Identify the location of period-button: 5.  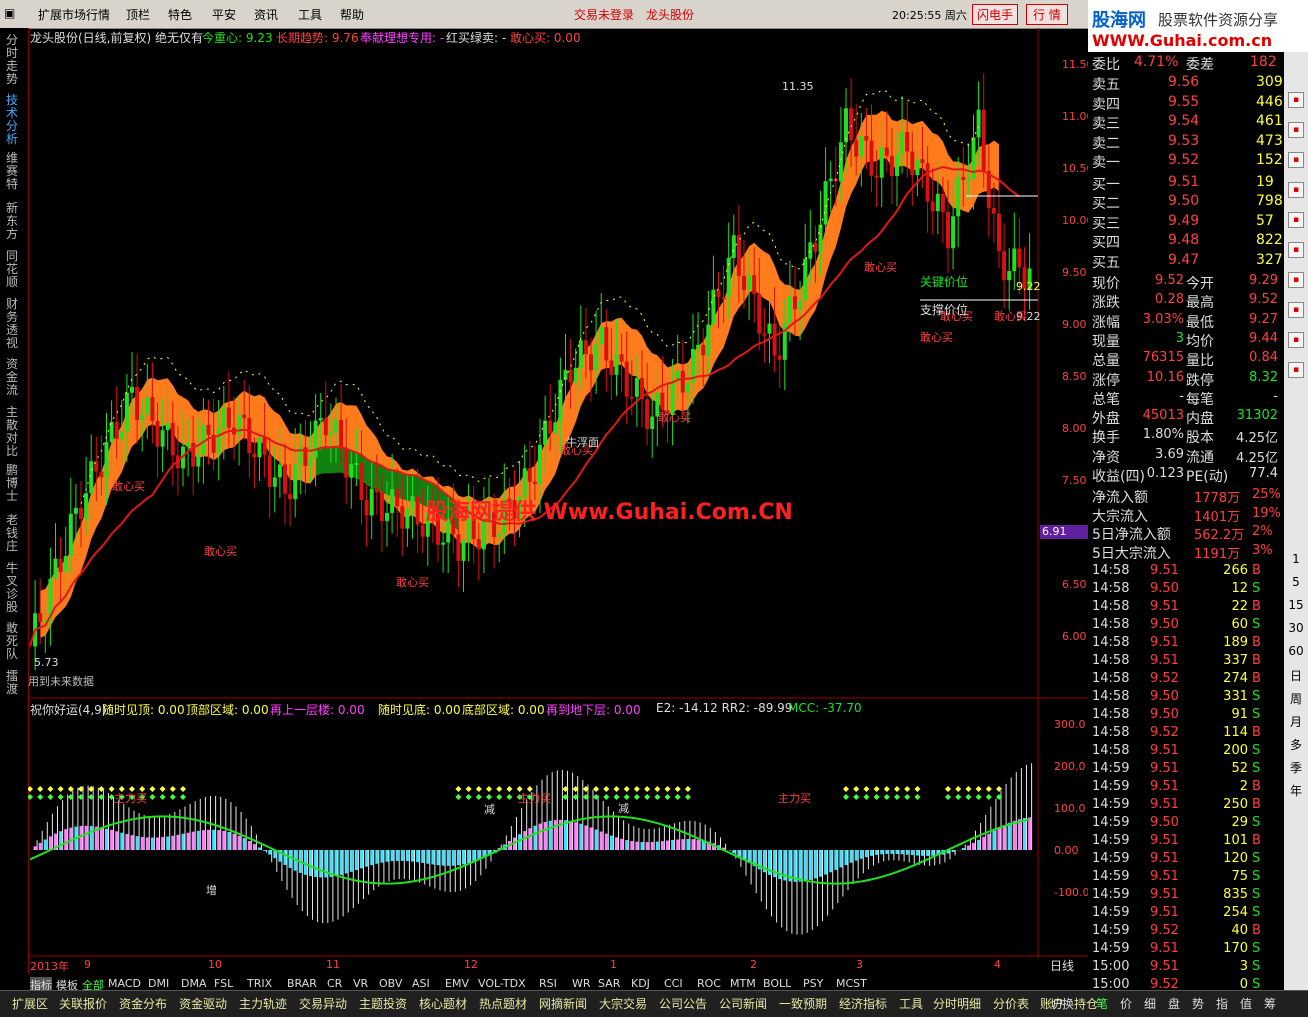
(1296, 582).